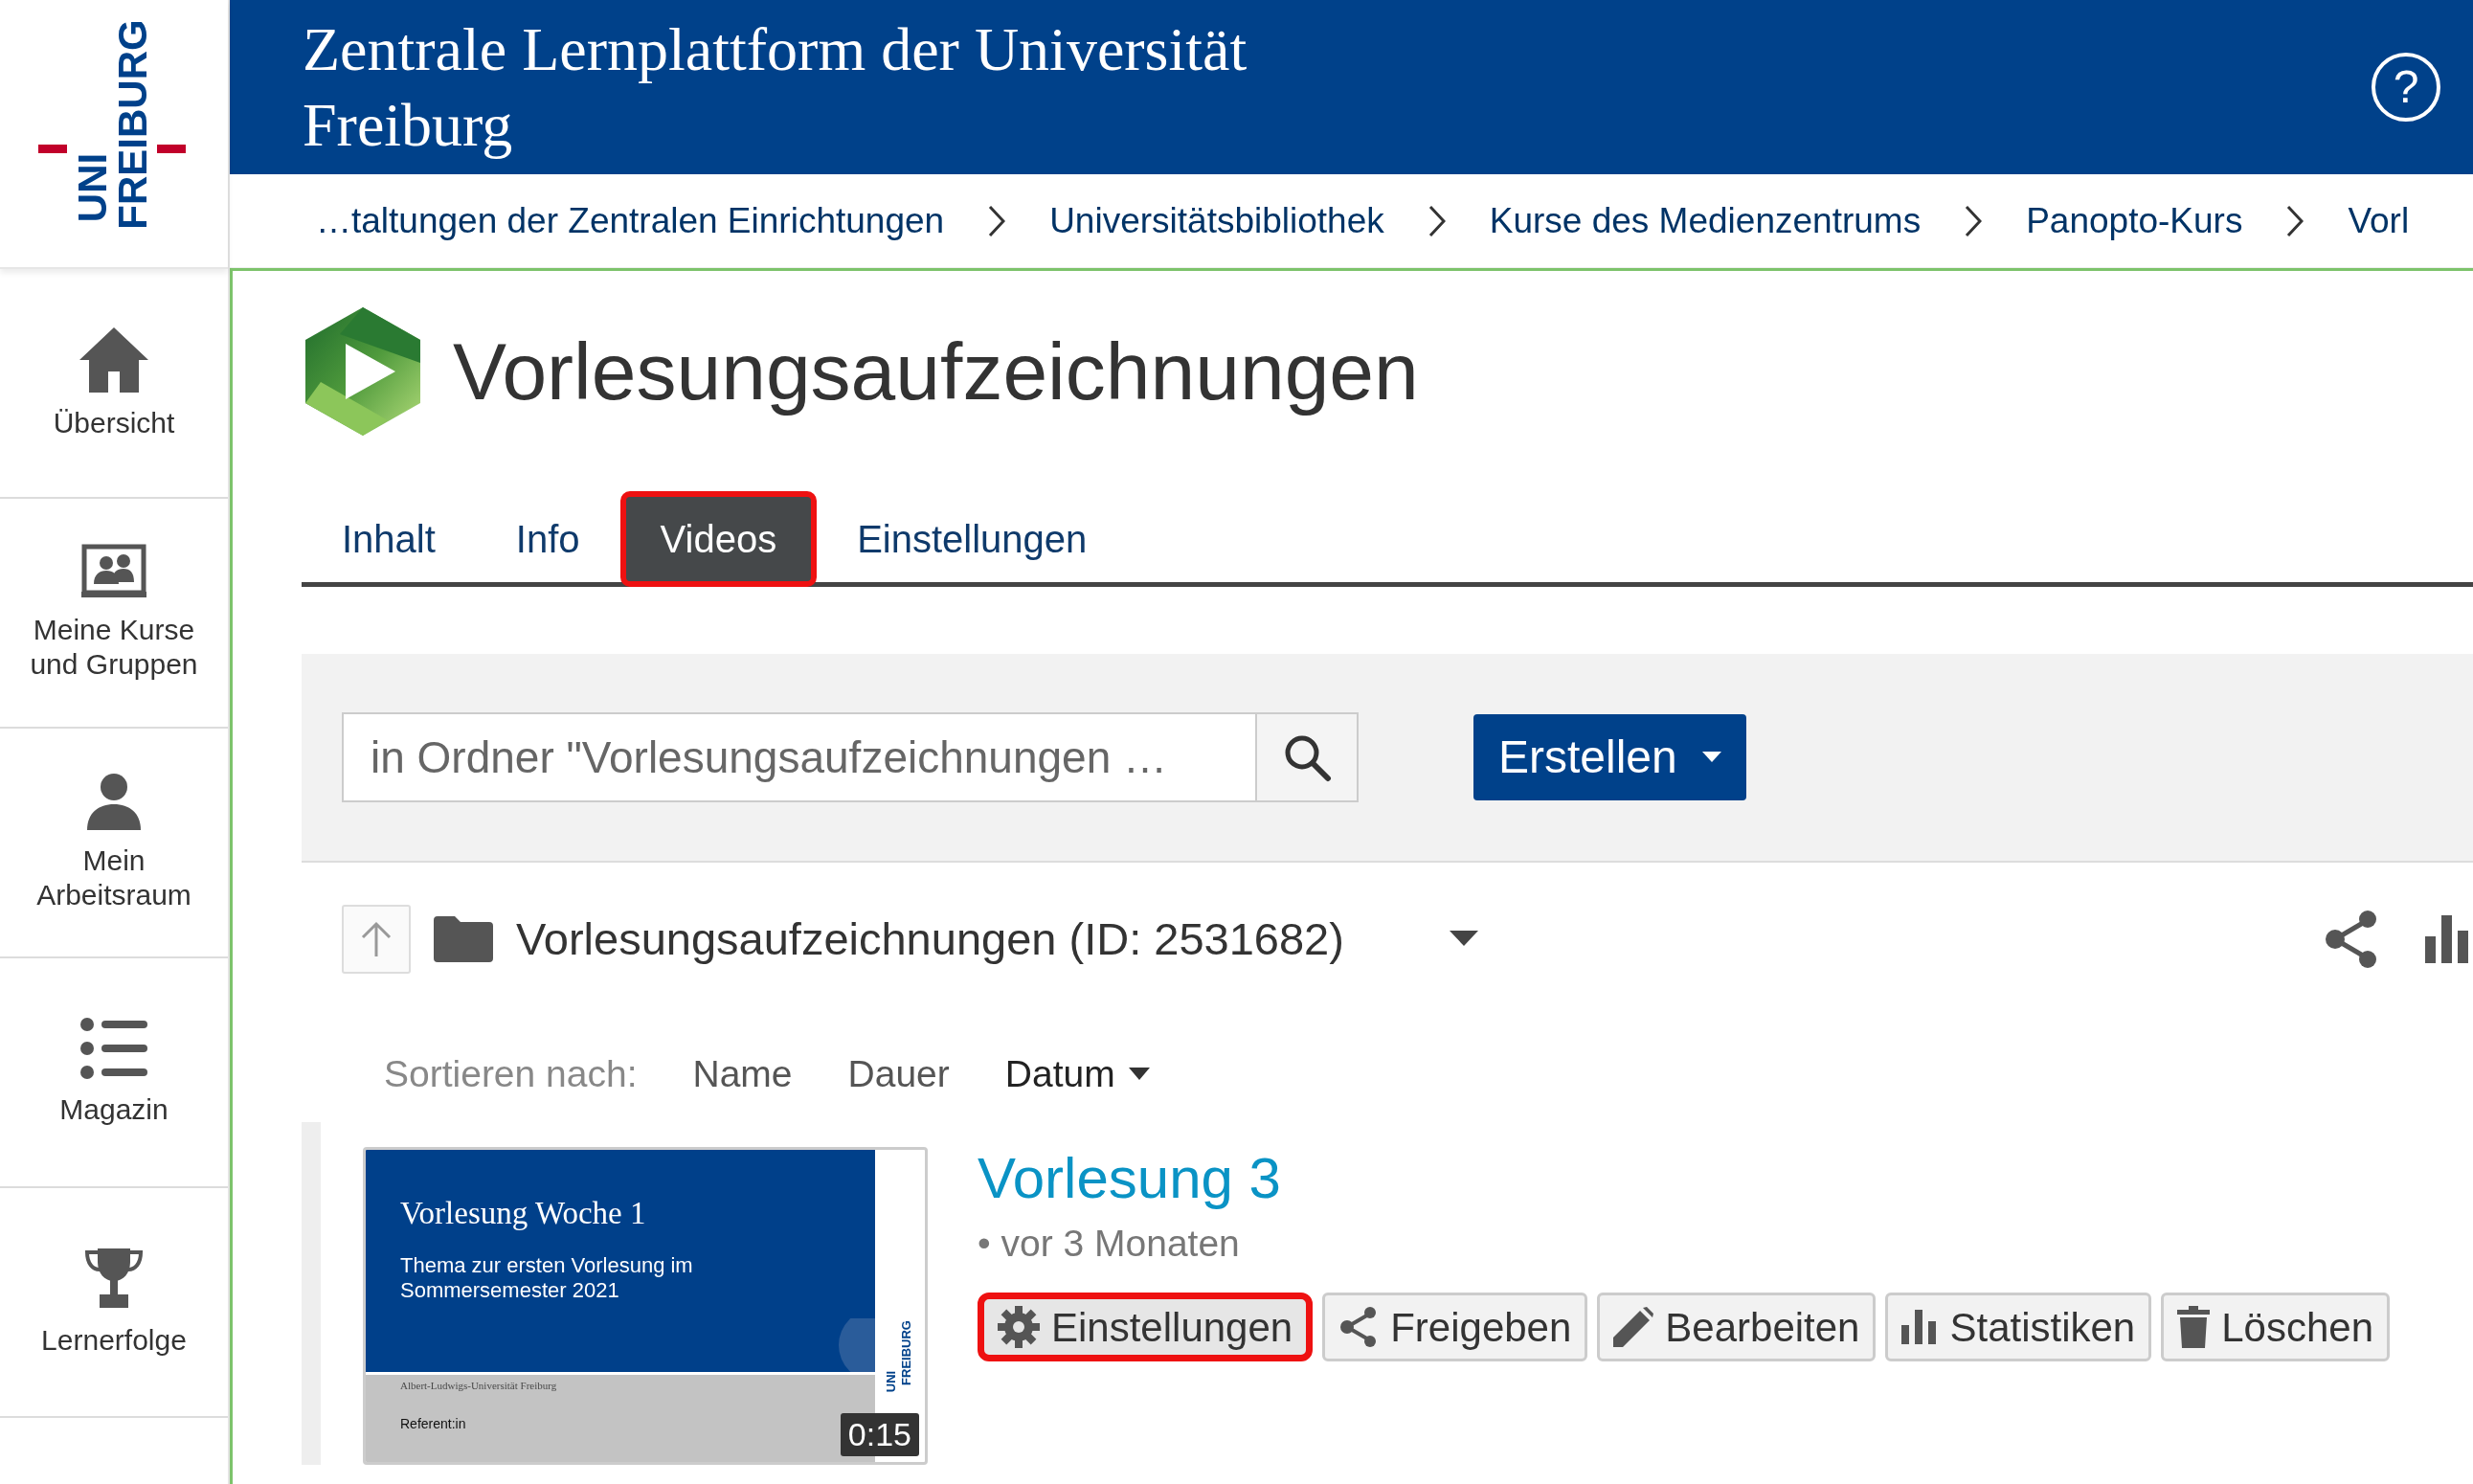 Image resolution: width=2473 pixels, height=1484 pixels. What do you see at coordinates (2351, 939) in the screenshot?
I see `share-icon` at bounding box center [2351, 939].